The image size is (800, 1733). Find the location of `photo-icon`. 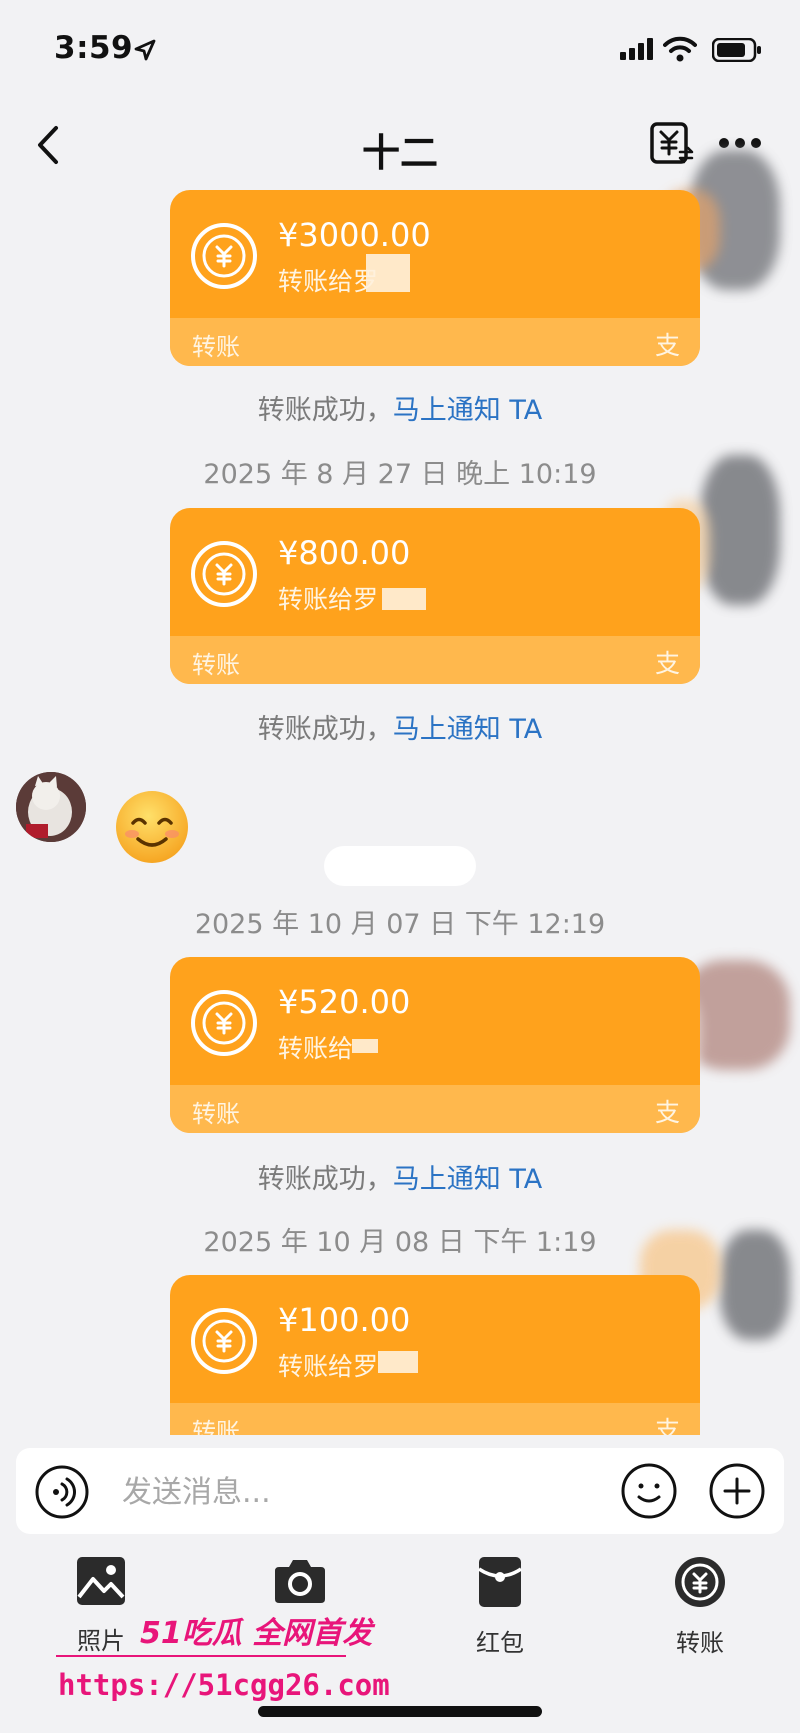

photo-icon is located at coordinates (101, 1581).